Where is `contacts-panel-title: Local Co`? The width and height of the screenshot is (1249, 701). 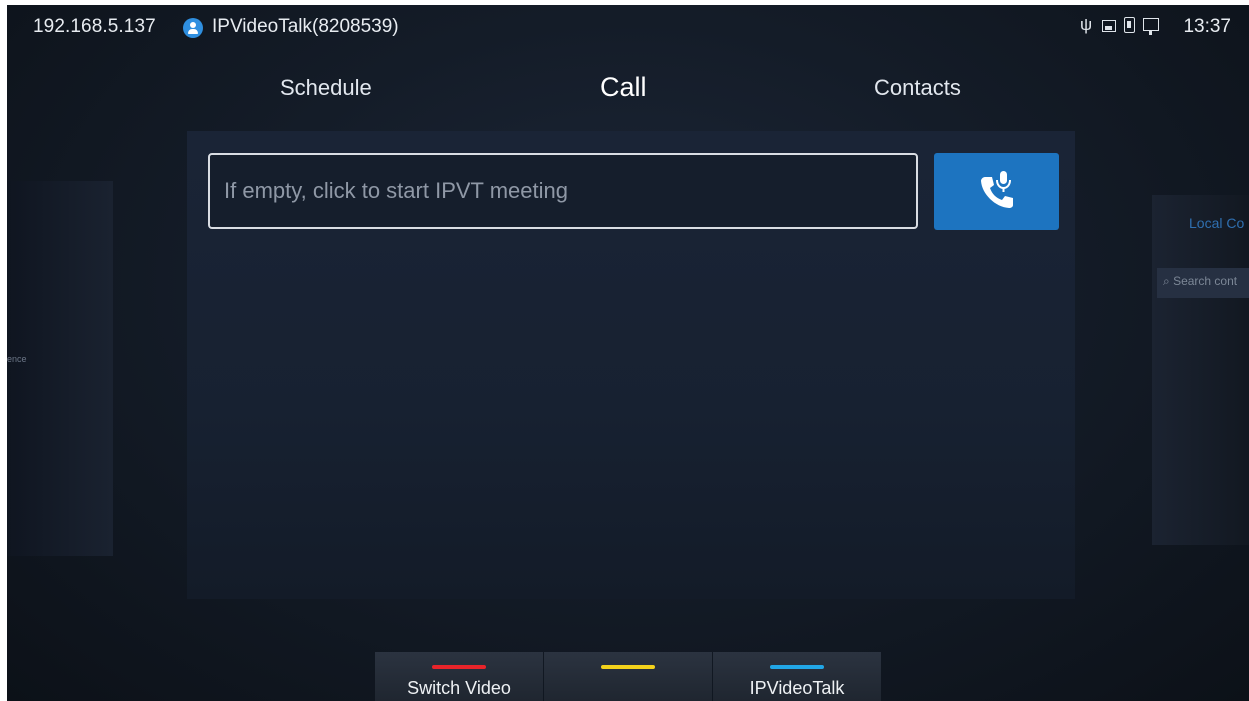 contacts-panel-title: Local Co is located at coordinates (1217, 223).